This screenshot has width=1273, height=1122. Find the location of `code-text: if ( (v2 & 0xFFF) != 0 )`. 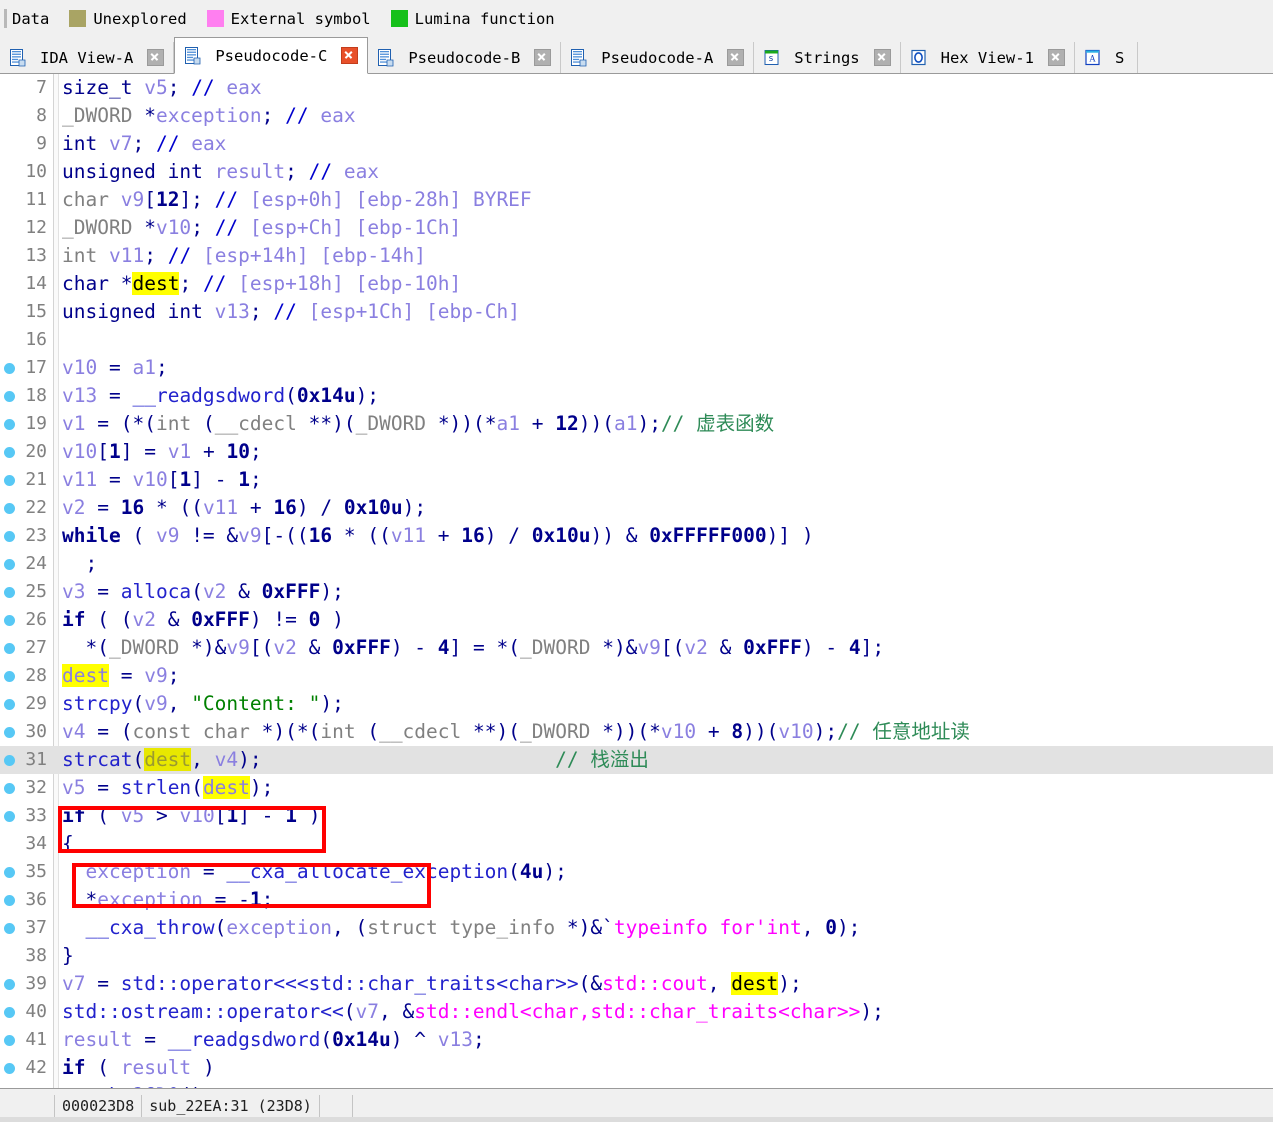

code-text: if ( (v2 & 0xFFF) != 0 ) is located at coordinates (203, 620).